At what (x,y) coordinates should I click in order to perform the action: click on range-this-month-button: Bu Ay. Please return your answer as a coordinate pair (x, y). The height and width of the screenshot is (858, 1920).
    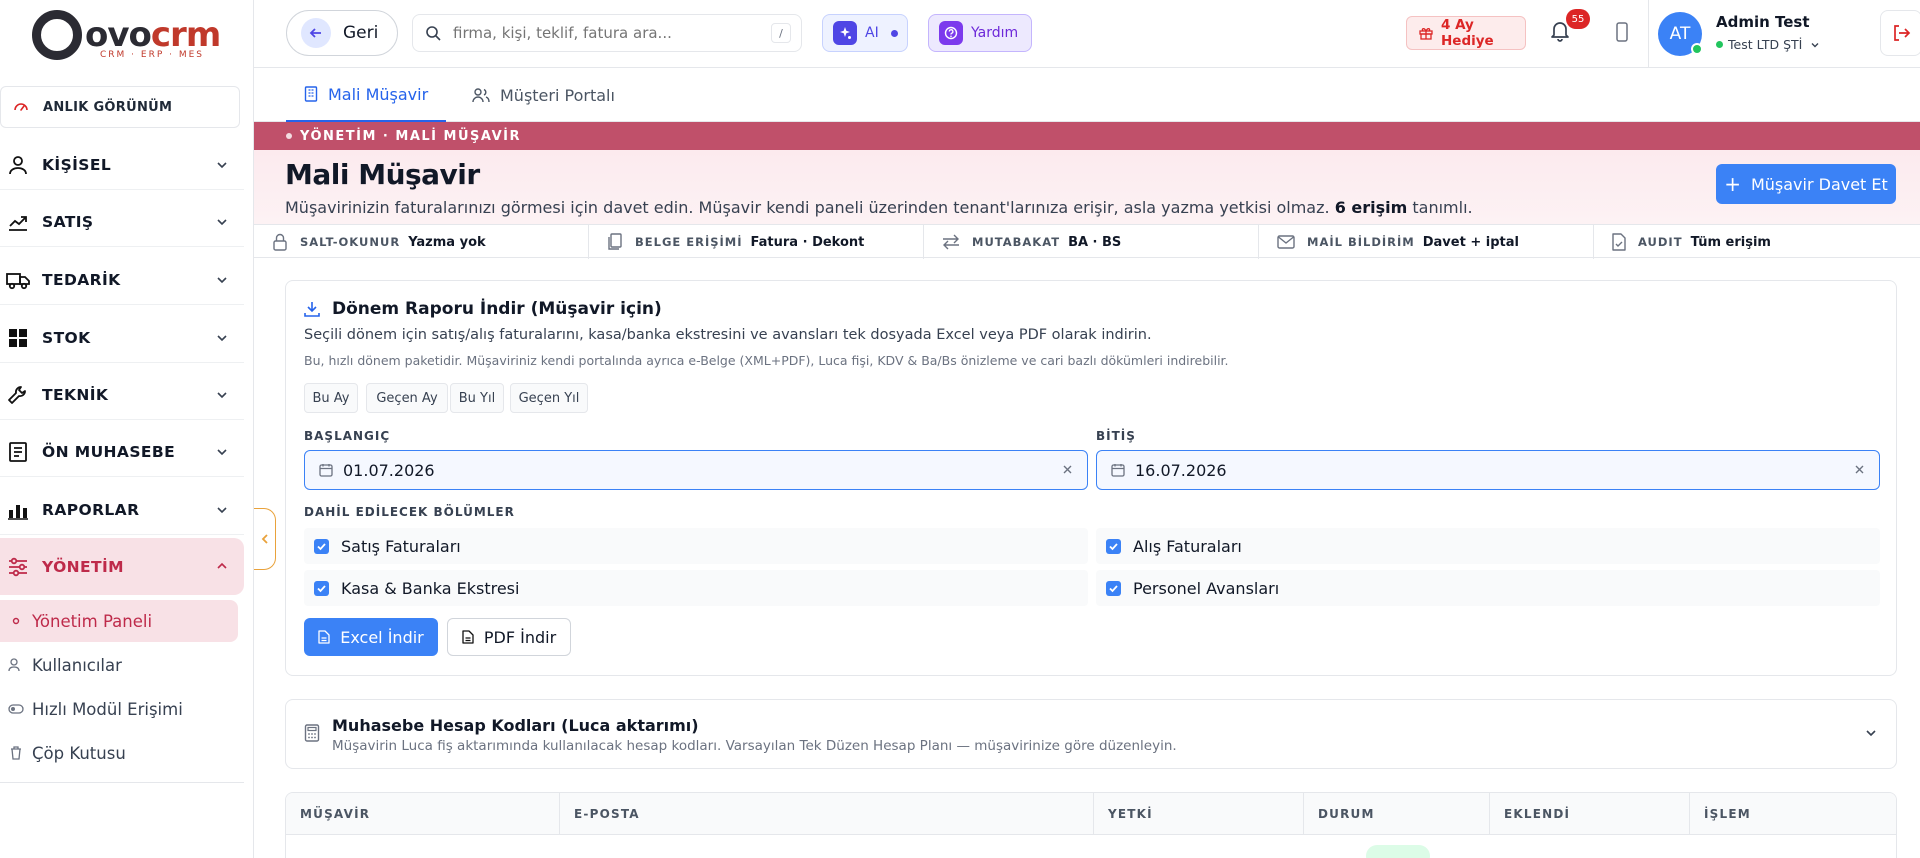
    Looking at the image, I should click on (331, 398).